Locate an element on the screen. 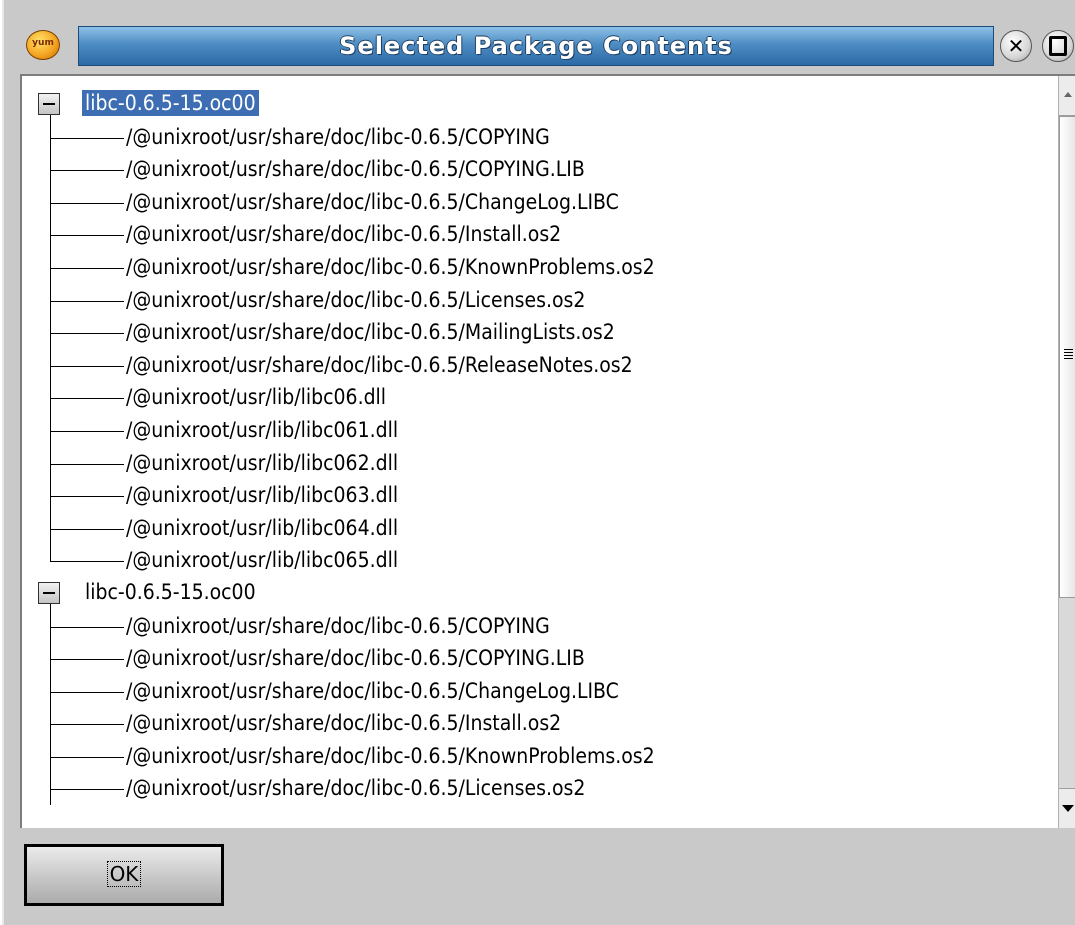 This screenshot has height=925, width=1075. file-row: /@unixroot/usr/lib/libc06.dll is located at coordinates (540, 397).